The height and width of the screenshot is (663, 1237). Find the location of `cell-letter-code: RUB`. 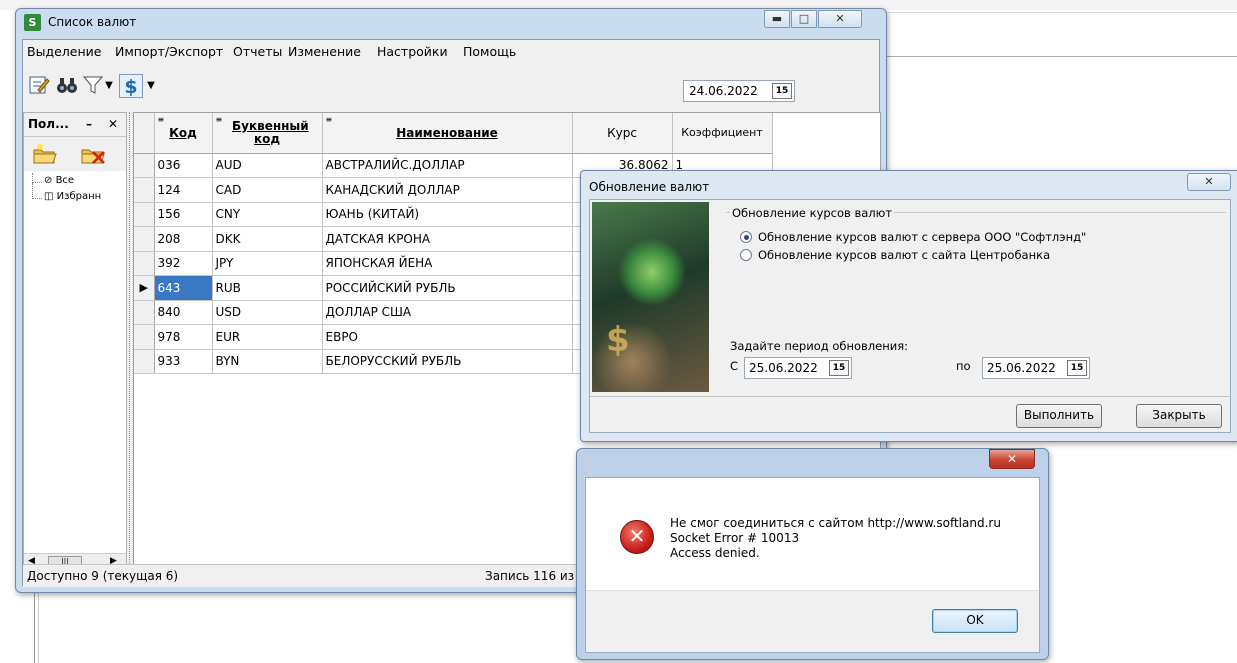

cell-letter-code: RUB is located at coordinates (267, 288).